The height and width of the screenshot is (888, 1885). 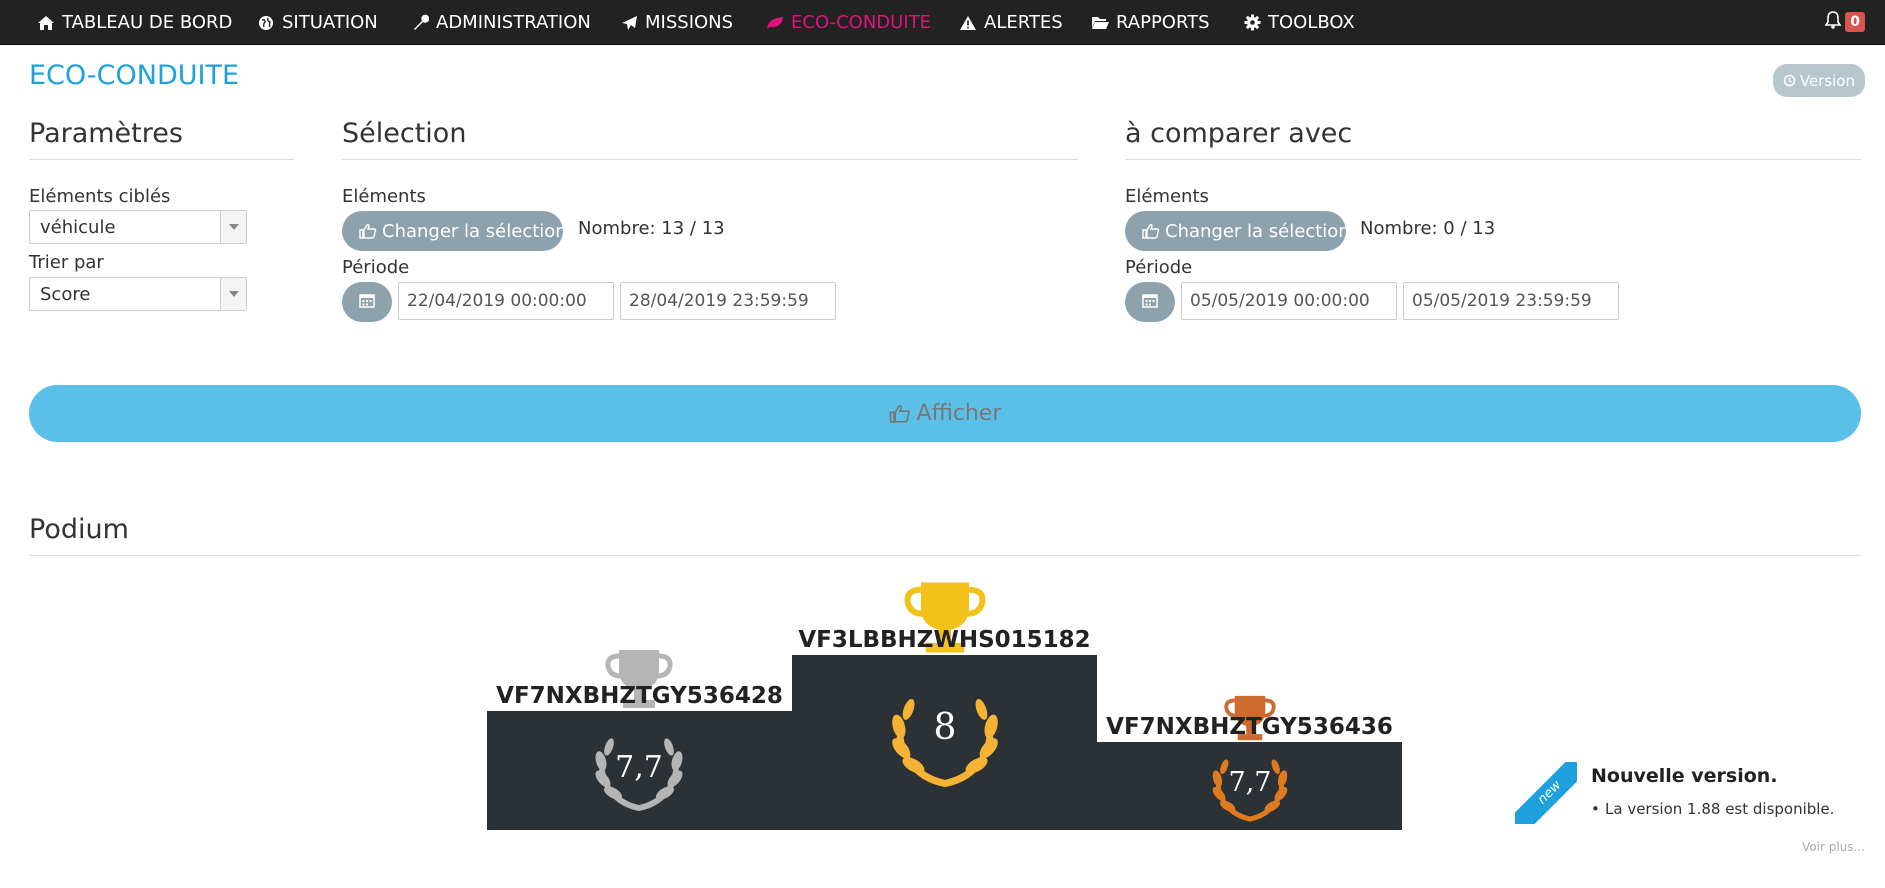 I want to click on gear-icon, so click(x=1252, y=23).